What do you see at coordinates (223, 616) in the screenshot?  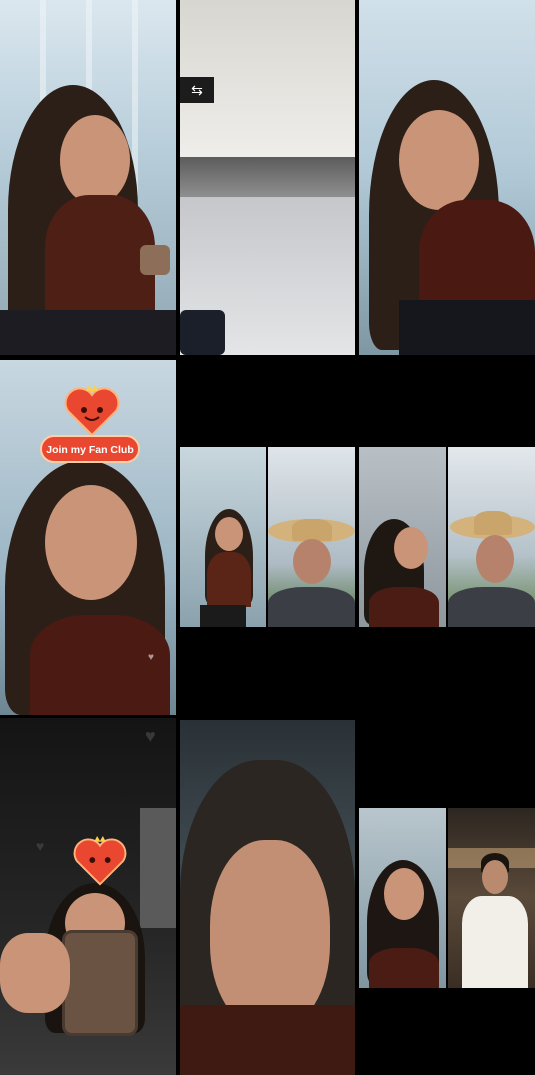 I see `pants` at bounding box center [223, 616].